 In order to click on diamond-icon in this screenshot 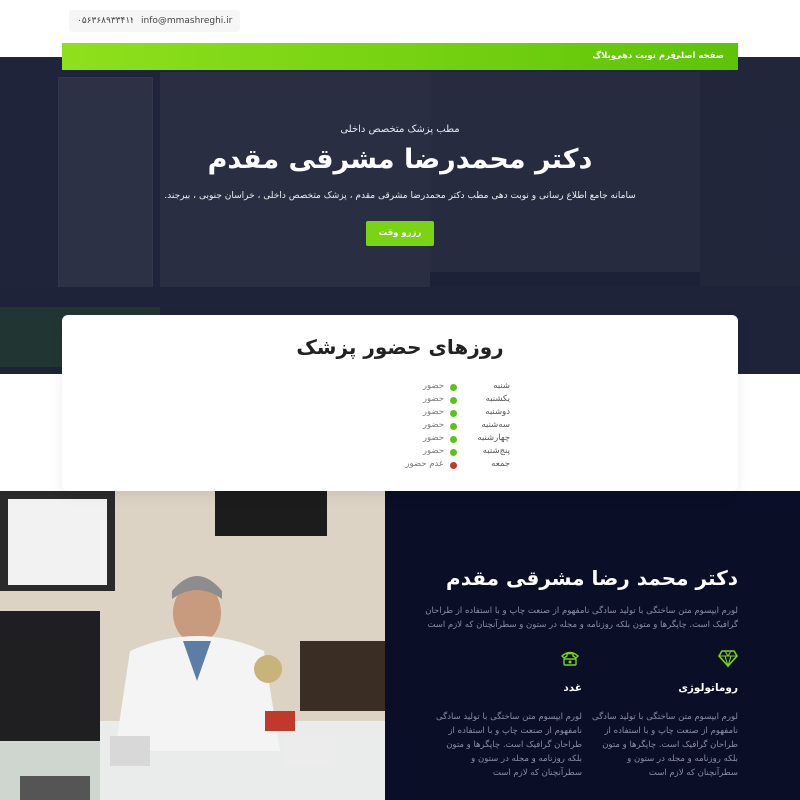, I will do `click(728, 659)`.